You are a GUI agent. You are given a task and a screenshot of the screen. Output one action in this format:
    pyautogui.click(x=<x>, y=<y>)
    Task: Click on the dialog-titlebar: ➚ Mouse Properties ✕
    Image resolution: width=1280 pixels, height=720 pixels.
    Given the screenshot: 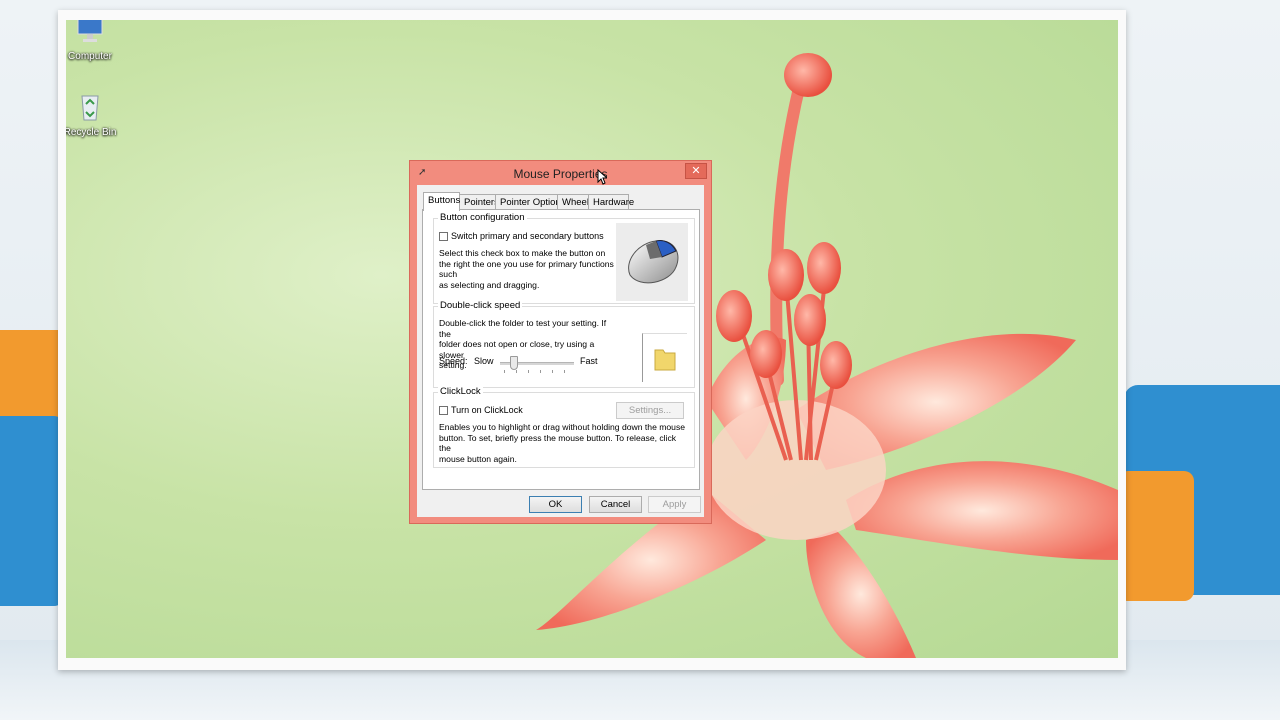 What is the action you would take?
    pyautogui.click(x=560, y=173)
    